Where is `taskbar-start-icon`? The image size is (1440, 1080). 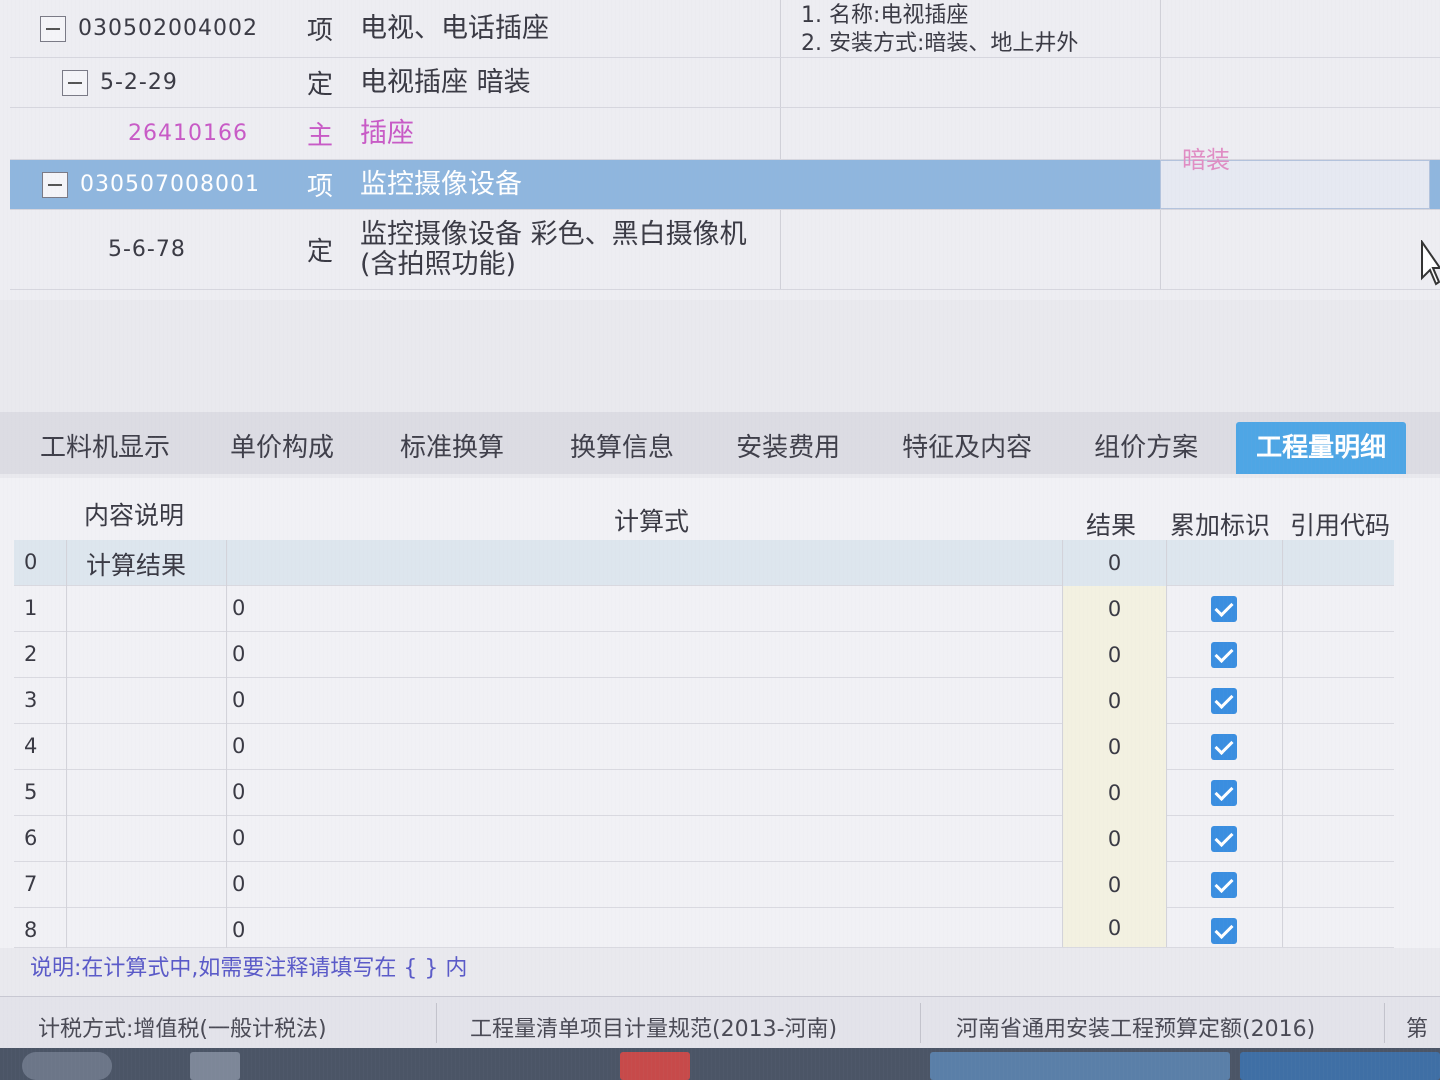
taskbar-start-icon is located at coordinates (67, 1066).